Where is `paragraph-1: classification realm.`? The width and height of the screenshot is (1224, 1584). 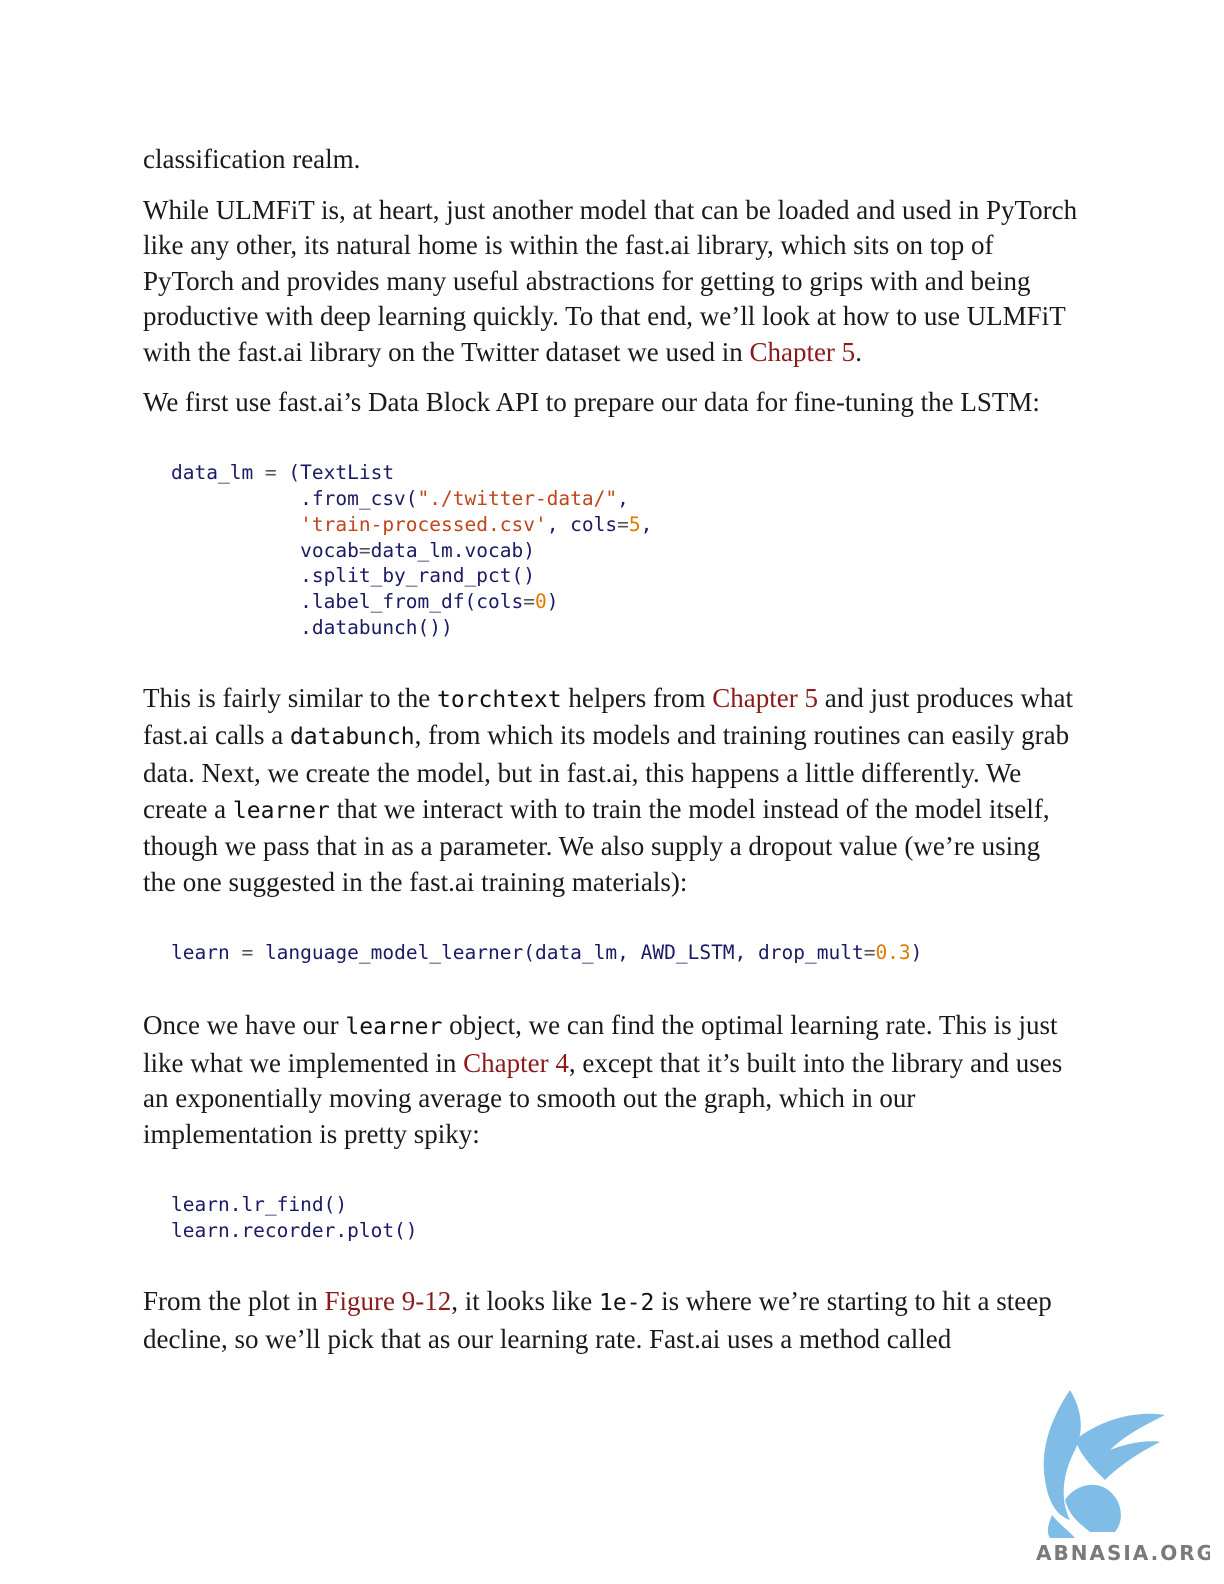 paragraph-1: classification realm. is located at coordinates (252, 159).